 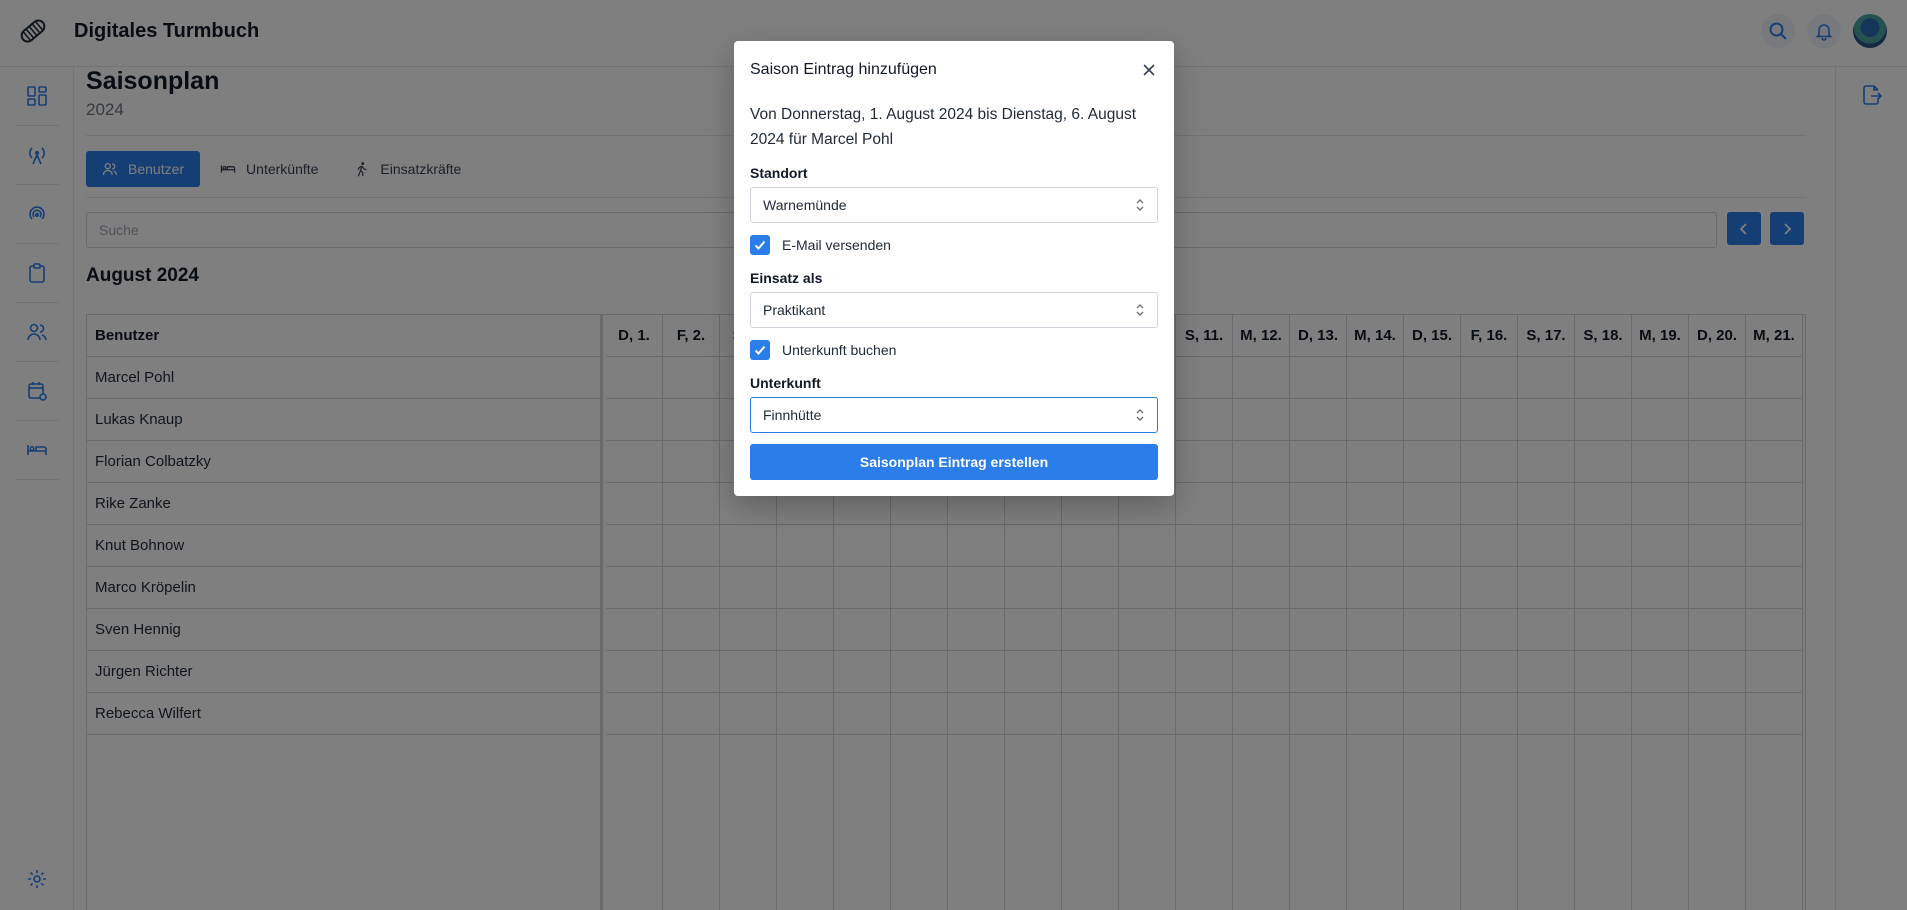 I want to click on unterkunft-checkbox-row: Unterkunft buchen, so click(x=823, y=350).